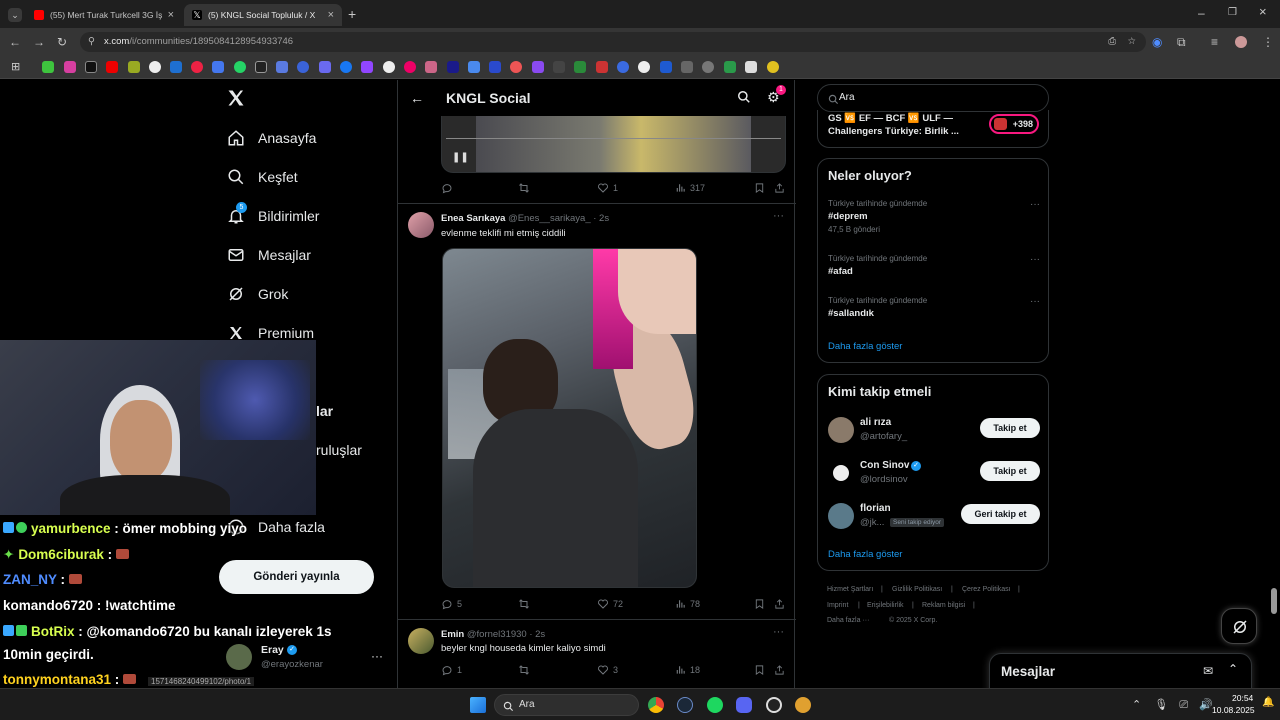  Describe the element at coordinates (296, 577) in the screenshot. I see `post-button: Gönderi yayınla` at that location.